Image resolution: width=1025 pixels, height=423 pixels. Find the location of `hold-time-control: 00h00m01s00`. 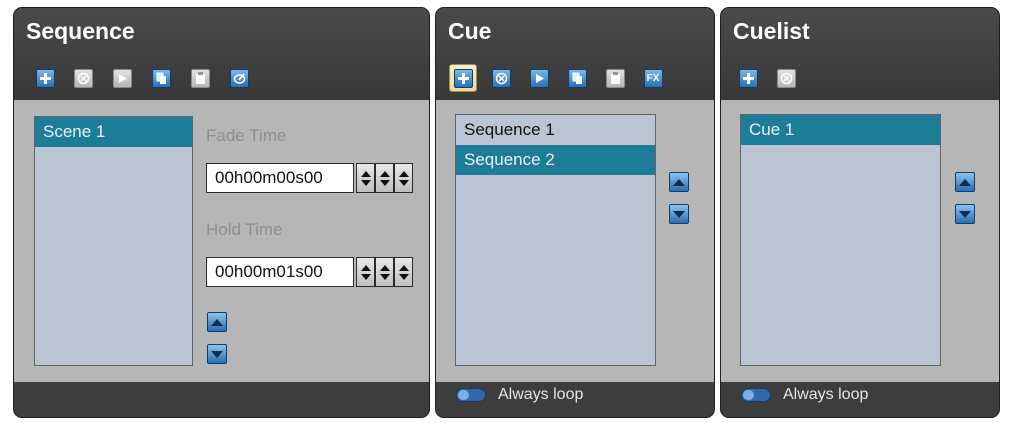

hold-time-control: 00h00m01s00 is located at coordinates (310, 272).